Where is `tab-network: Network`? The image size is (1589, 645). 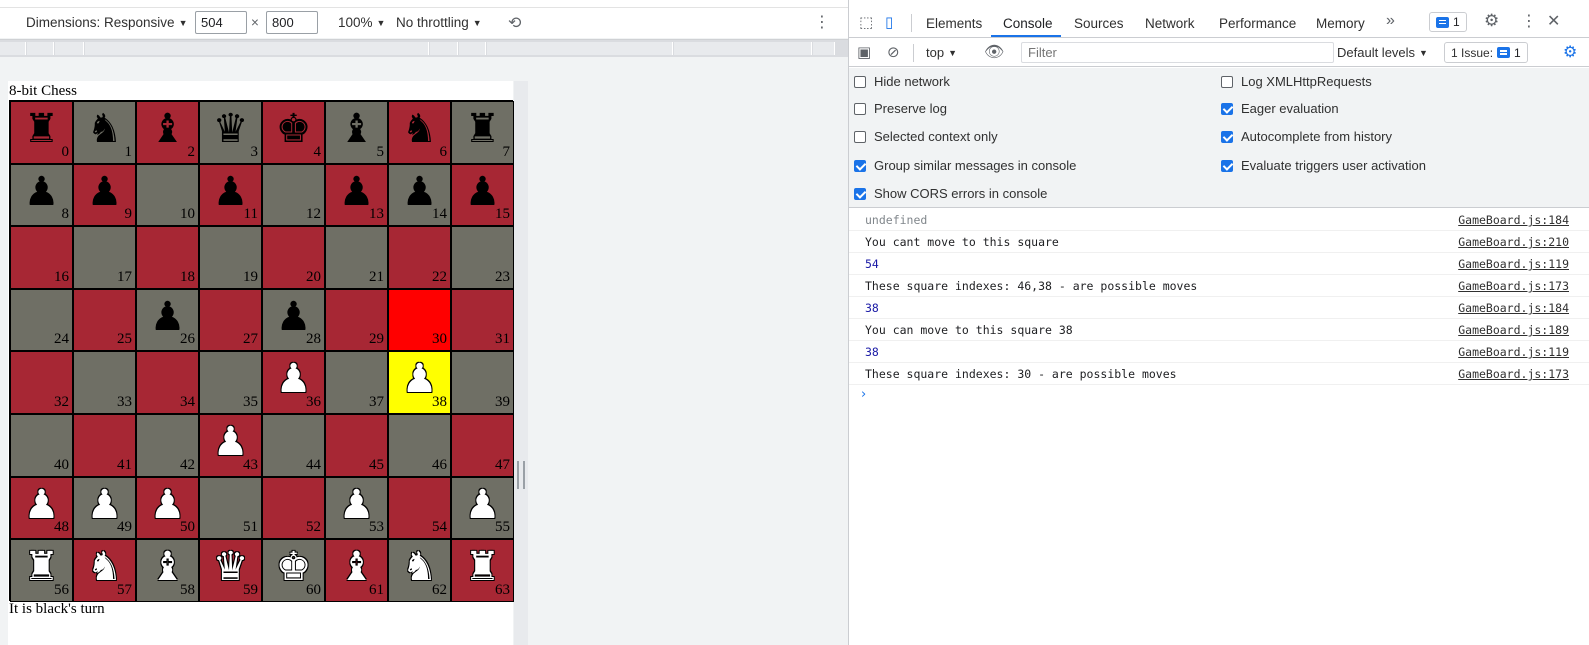 tab-network: Network is located at coordinates (1170, 23).